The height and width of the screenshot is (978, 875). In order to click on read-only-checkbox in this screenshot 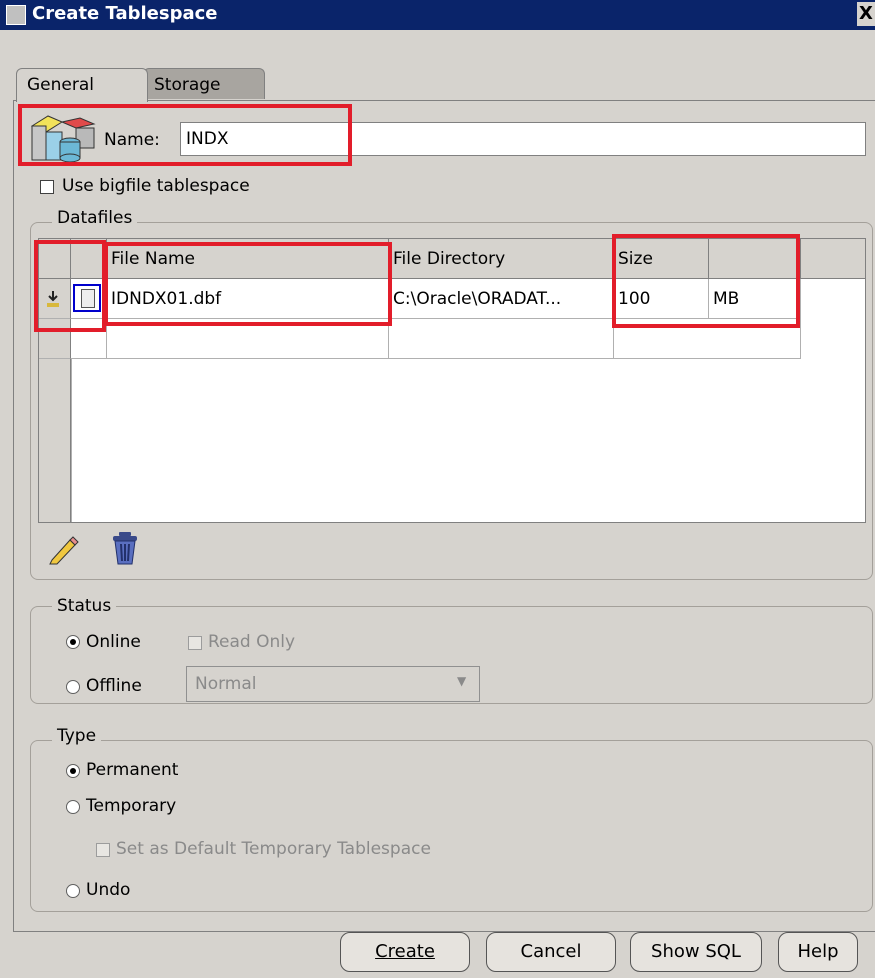, I will do `click(195, 643)`.